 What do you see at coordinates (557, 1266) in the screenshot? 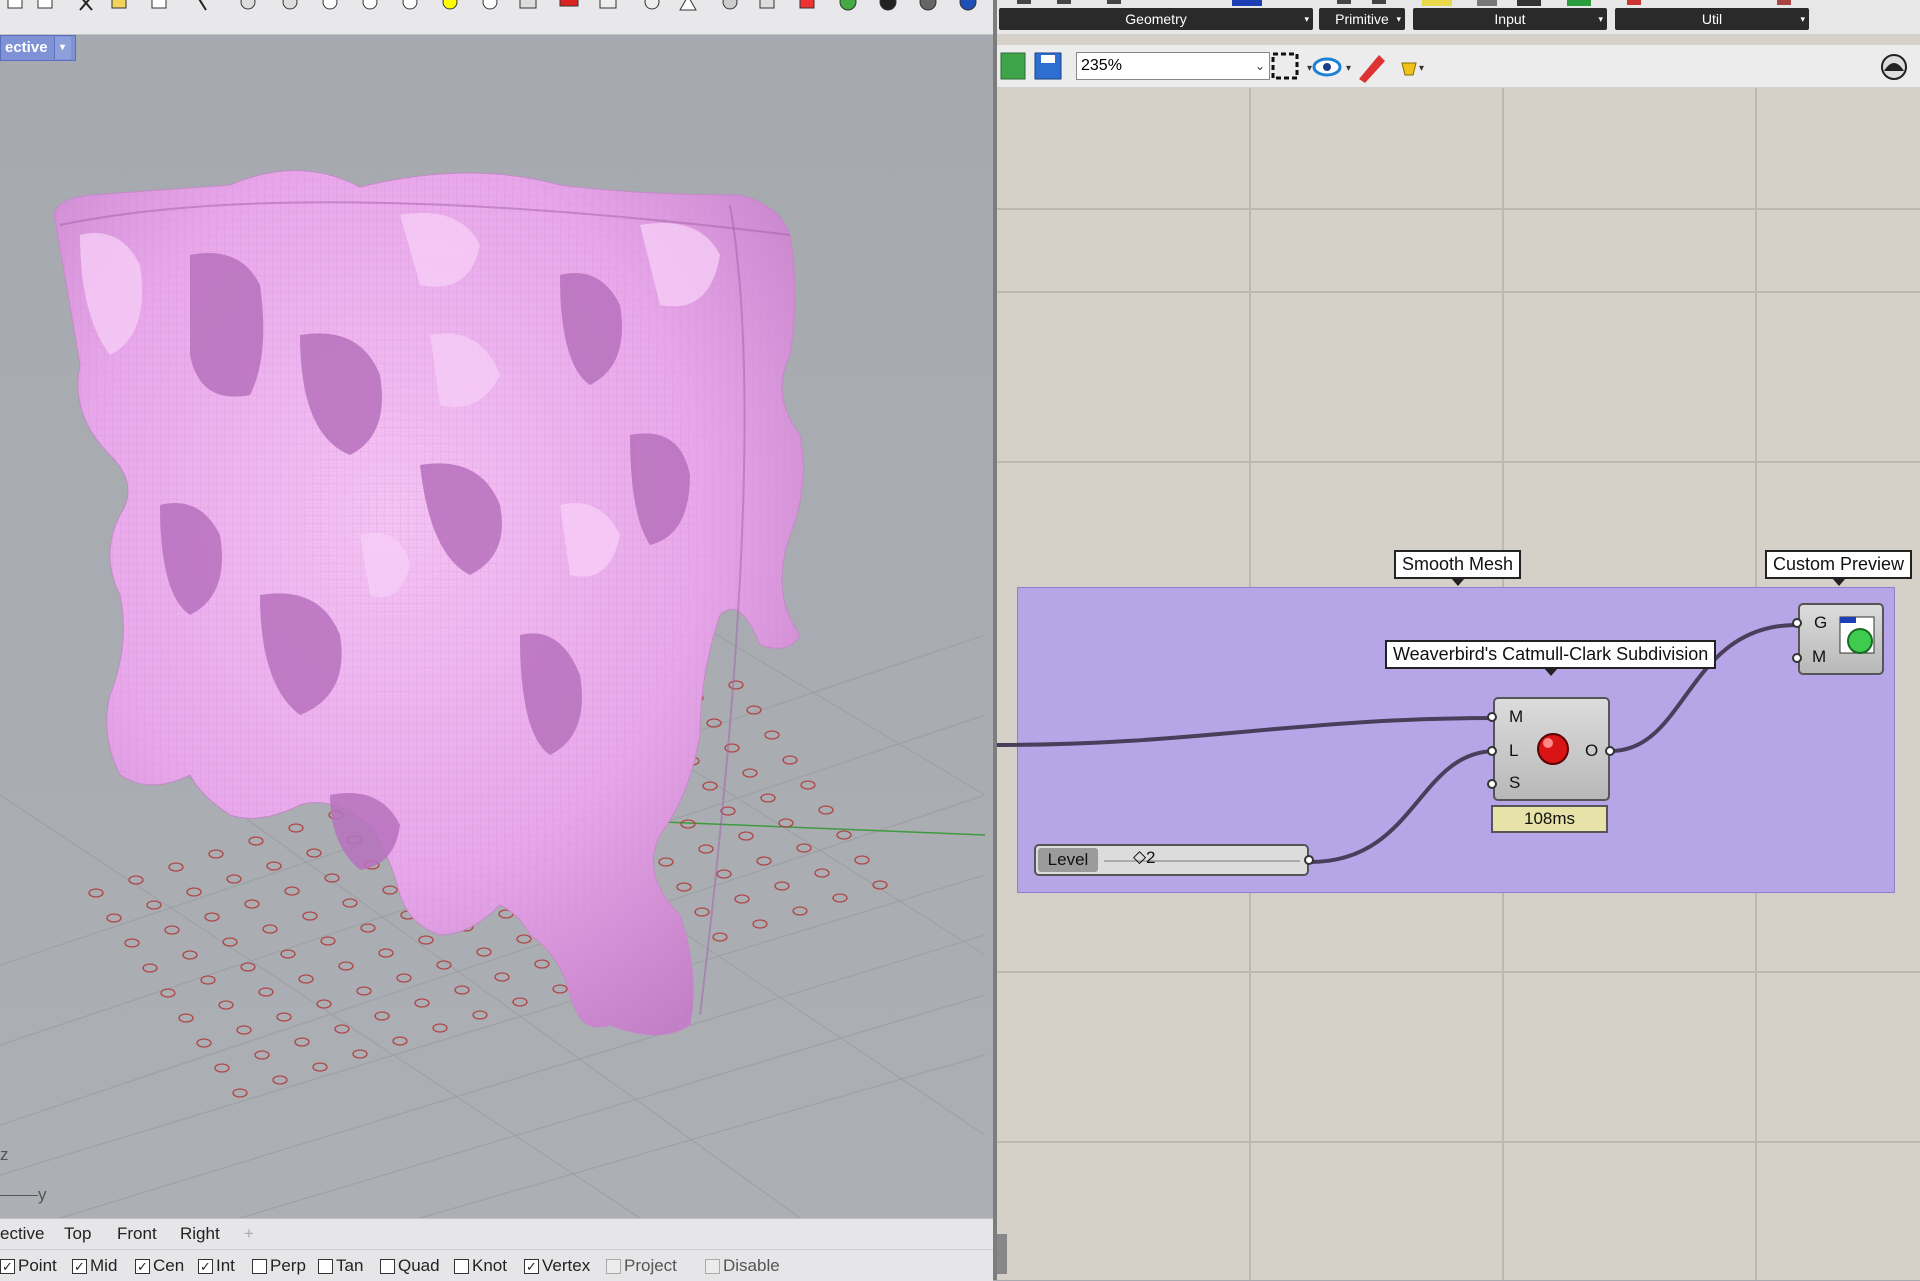
I see `osnap-vertex: ✓ Vertex` at bounding box center [557, 1266].